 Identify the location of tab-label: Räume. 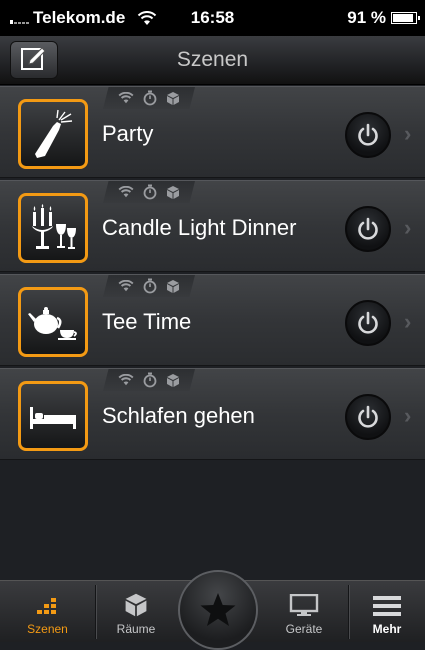
(136, 629).